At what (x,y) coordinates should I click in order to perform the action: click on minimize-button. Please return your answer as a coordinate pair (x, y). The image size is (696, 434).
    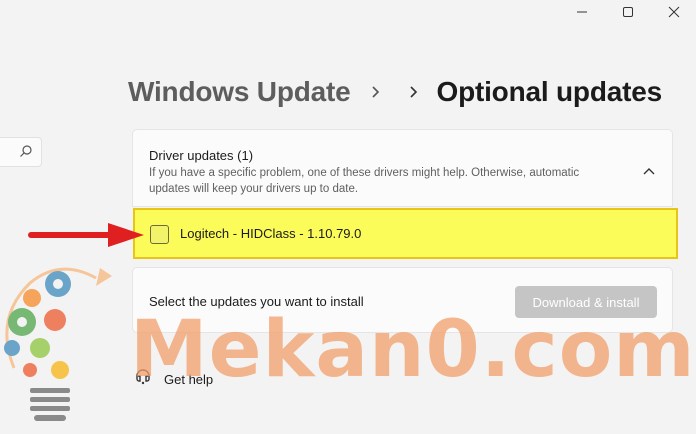
    Looking at the image, I should click on (582, 12).